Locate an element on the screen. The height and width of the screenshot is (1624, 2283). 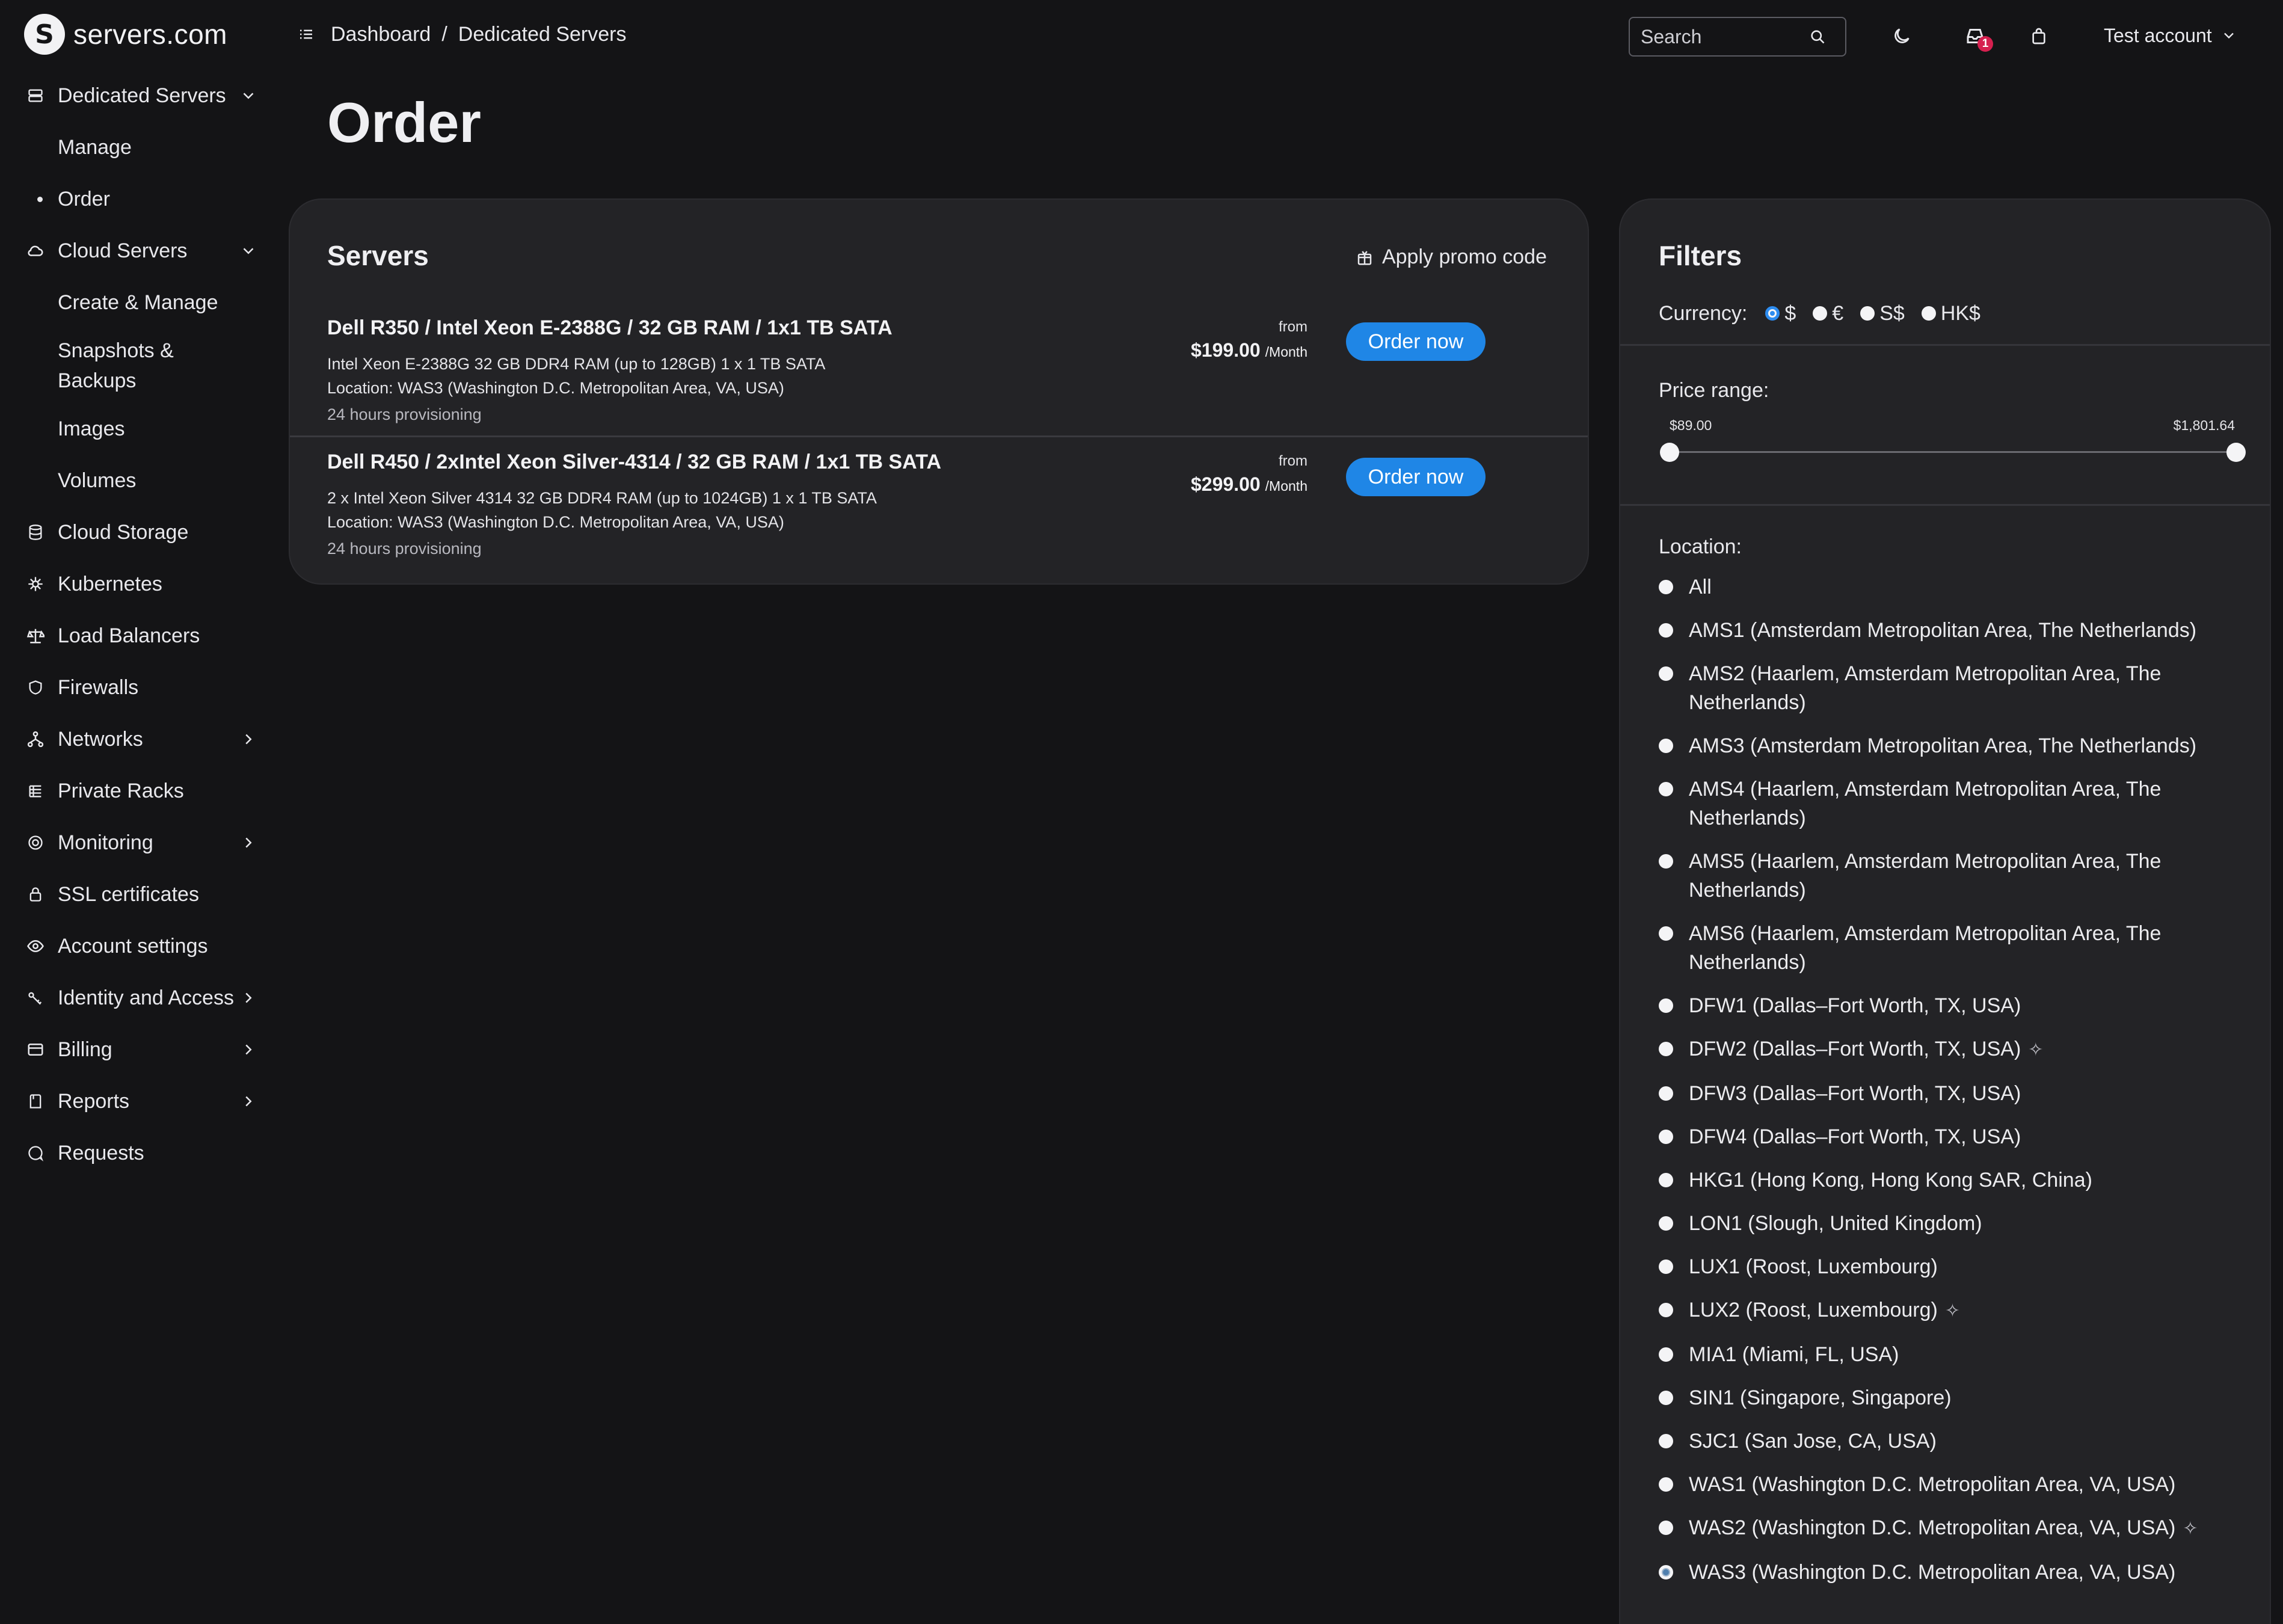
location-option: DFW1 (Dallas–Fort Worth, TX, USA) is located at coordinates (1954, 1005).